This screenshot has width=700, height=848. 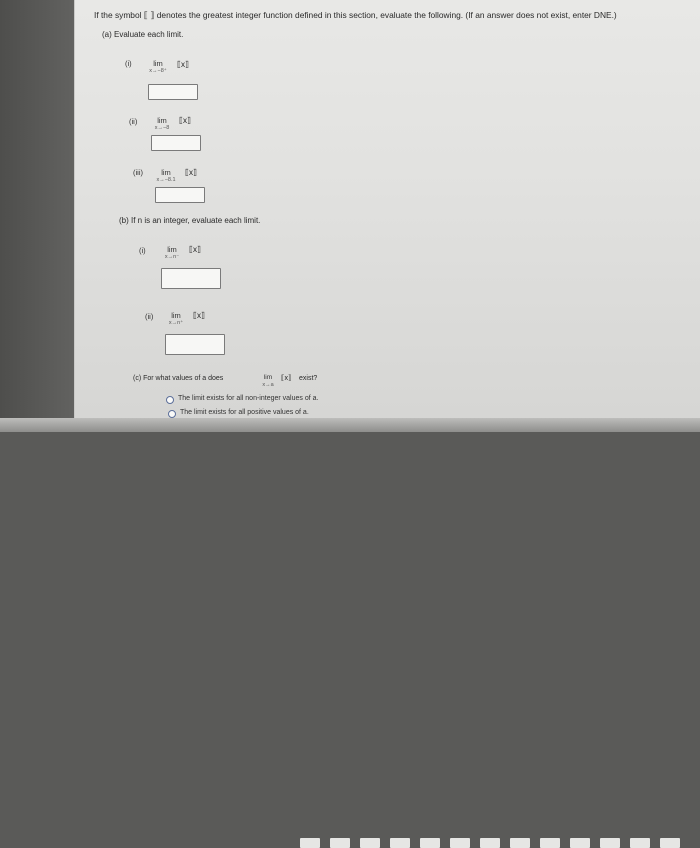 What do you see at coordinates (158, 71) in the screenshot?
I see `lim-approach: x→−8⁺` at bounding box center [158, 71].